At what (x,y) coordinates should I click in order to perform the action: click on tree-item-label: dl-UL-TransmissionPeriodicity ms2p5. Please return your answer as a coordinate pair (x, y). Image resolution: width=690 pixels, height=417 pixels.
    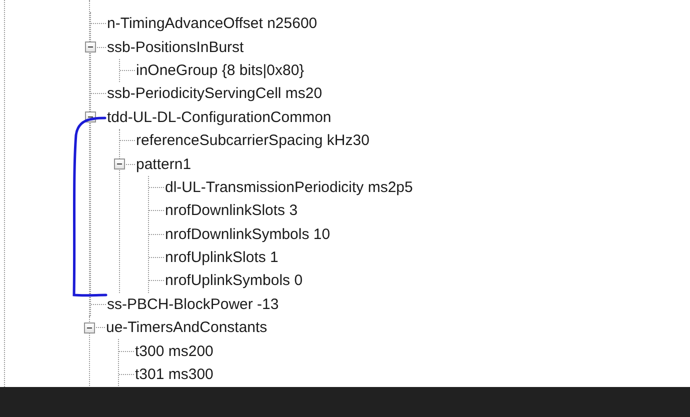
    Looking at the image, I should click on (288, 187).